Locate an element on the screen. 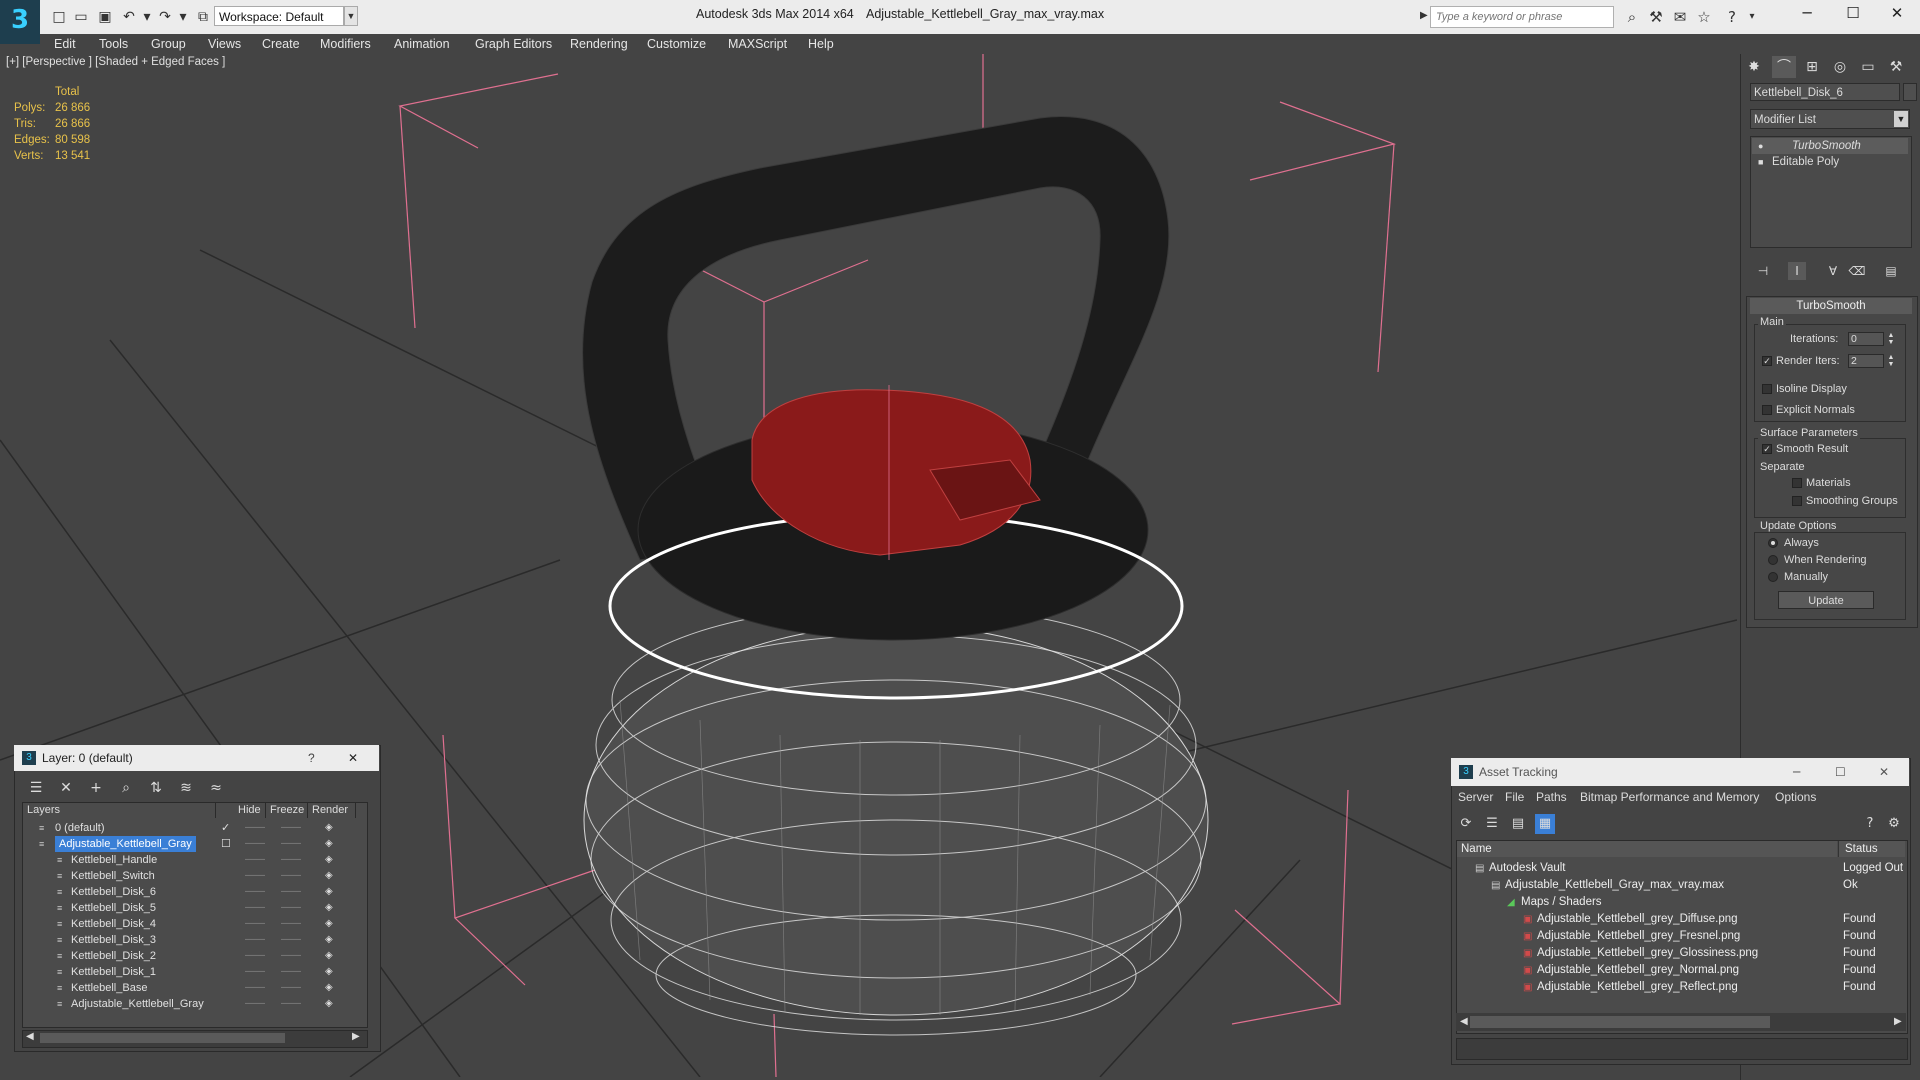 The image size is (1920, 1080). help-dropdown-icon: ▾ is located at coordinates (1752, 17).